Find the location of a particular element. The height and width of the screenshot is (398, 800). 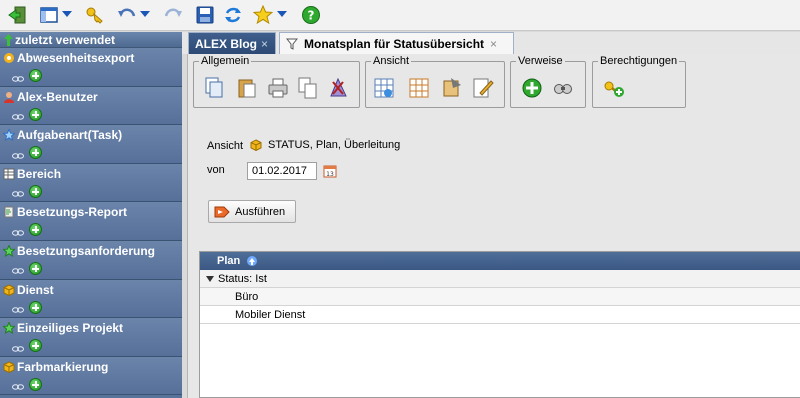

table-row: Büro is located at coordinates (500, 297).